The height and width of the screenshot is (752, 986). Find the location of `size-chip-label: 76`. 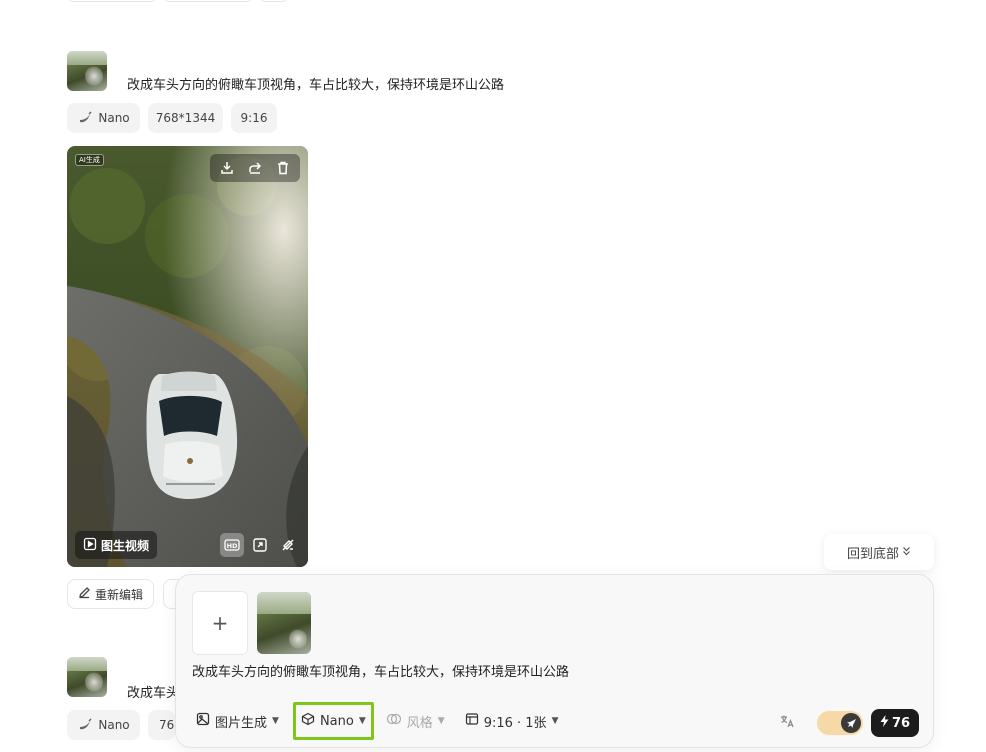

size-chip-label: 76 is located at coordinates (167, 725).